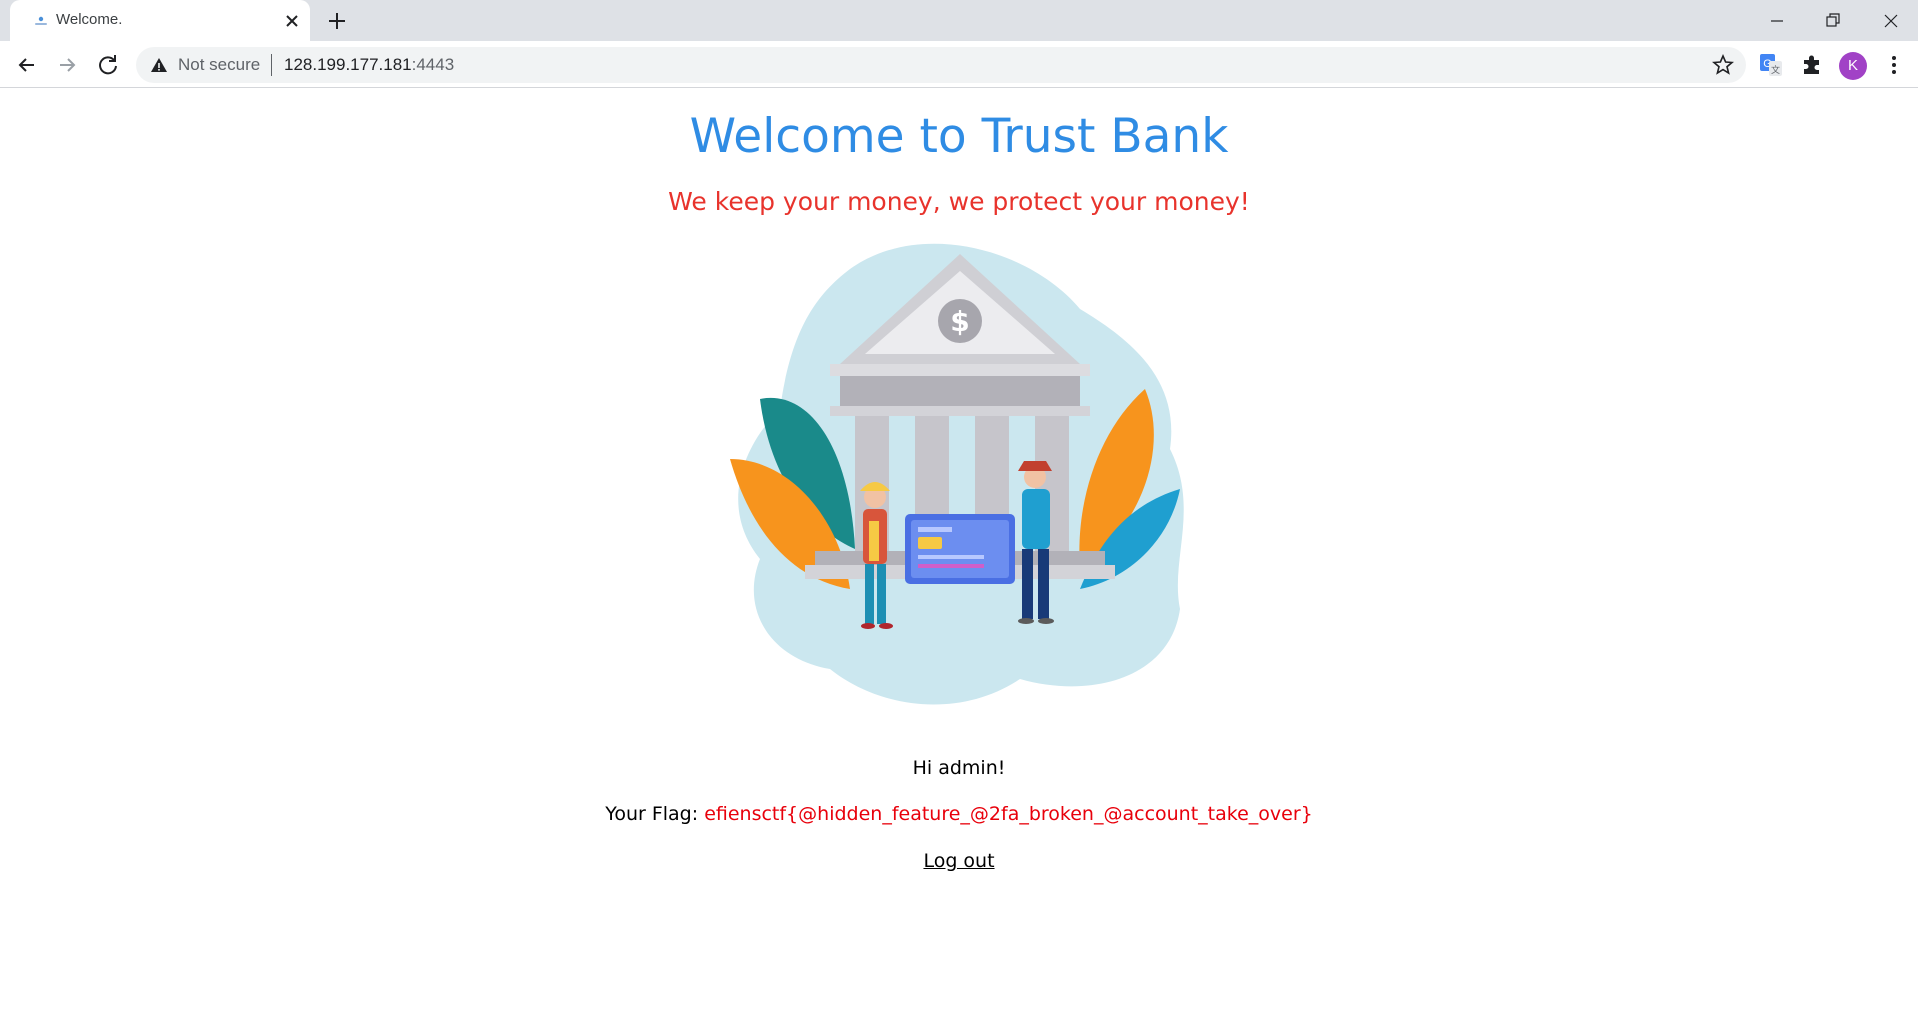  Describe the element at coordinates (27, 65) in the screenshot. I see `back-icon` at that location.